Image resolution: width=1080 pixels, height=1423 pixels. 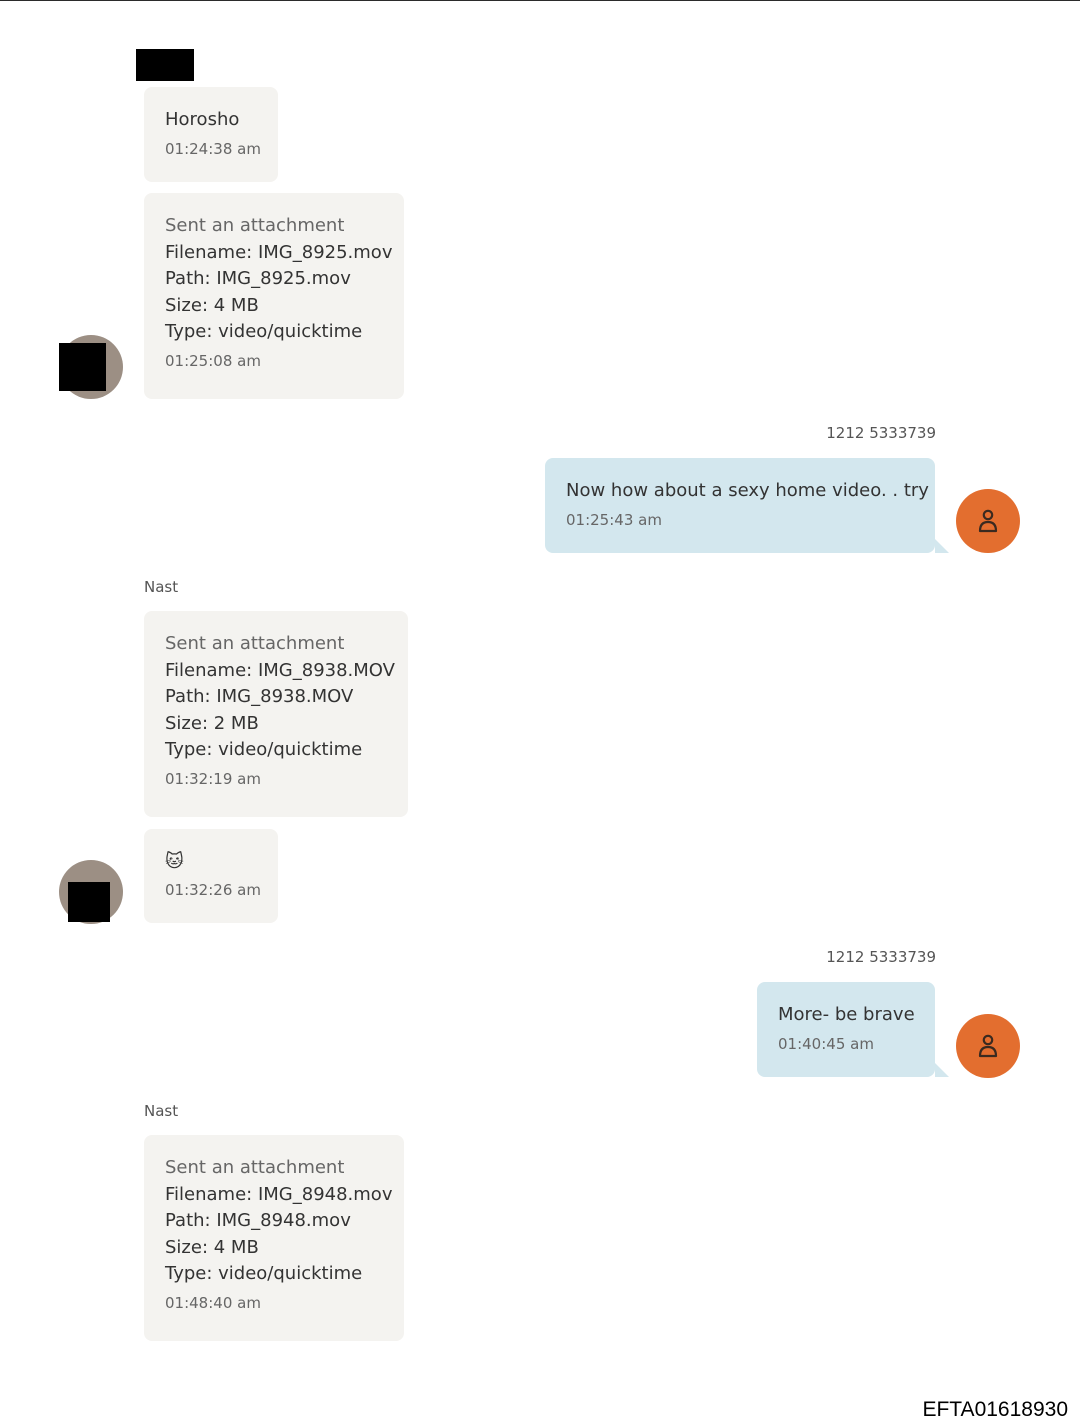 I want to click on message-text: More- be brave, so click(x=846, y=1014).